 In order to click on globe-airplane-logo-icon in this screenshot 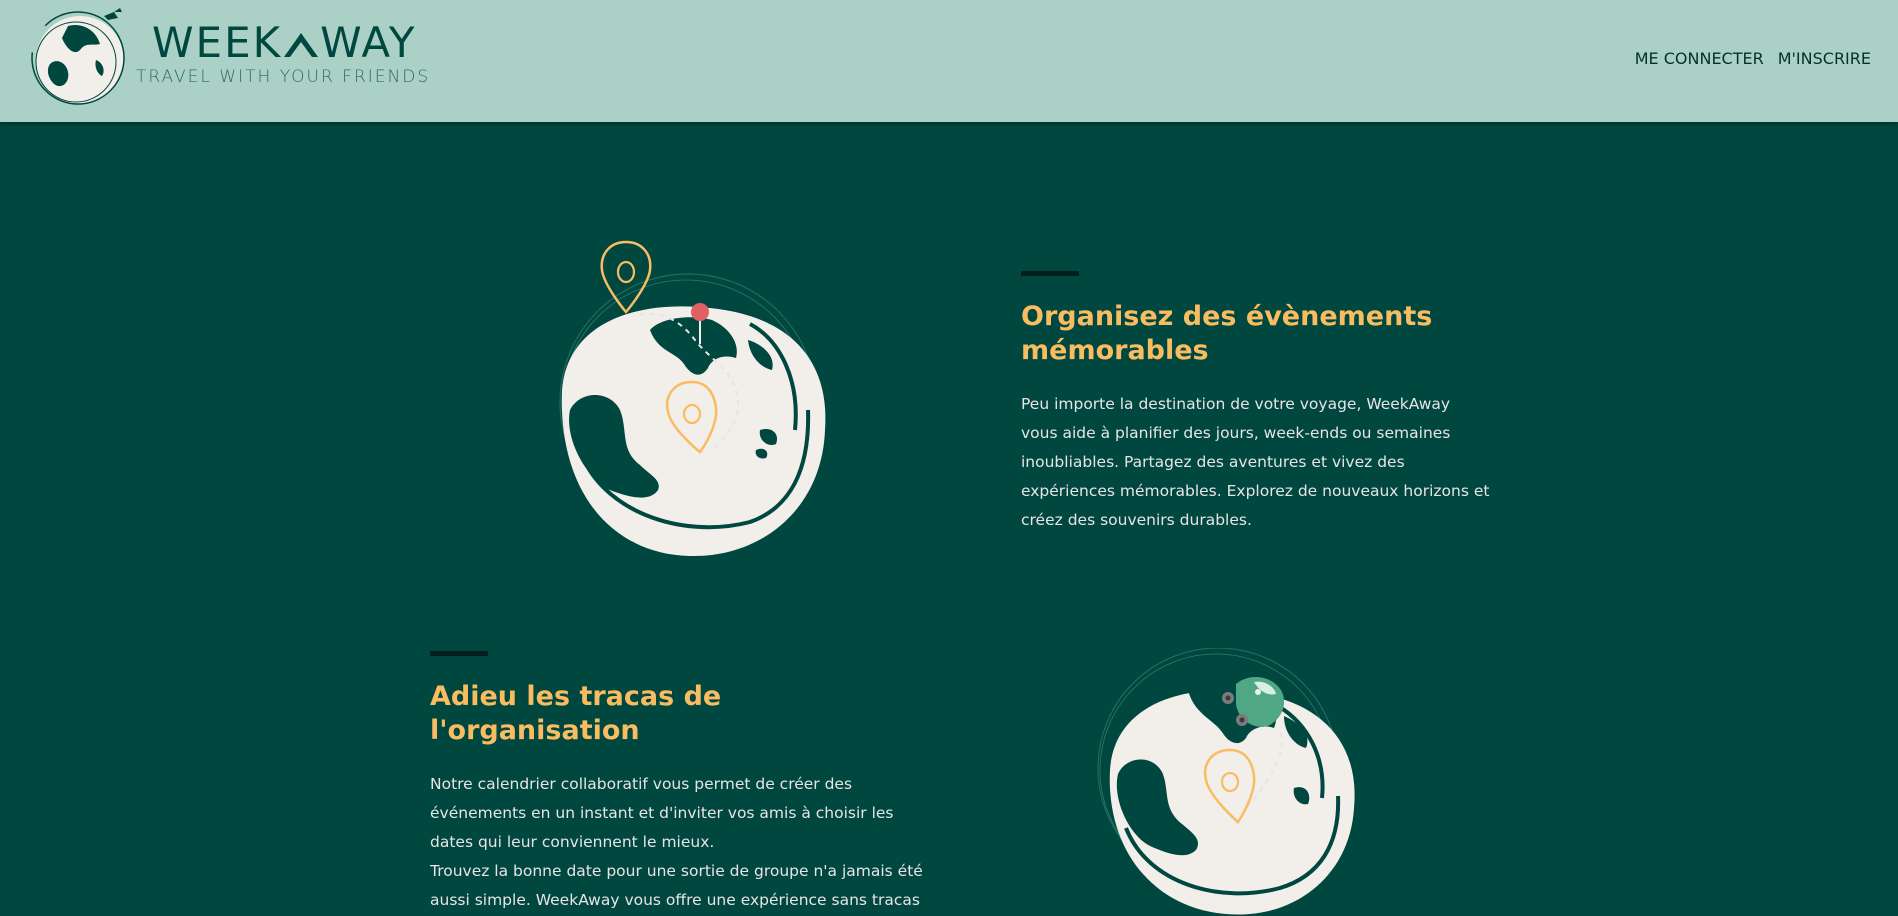, I will do `click(78, 56)`.